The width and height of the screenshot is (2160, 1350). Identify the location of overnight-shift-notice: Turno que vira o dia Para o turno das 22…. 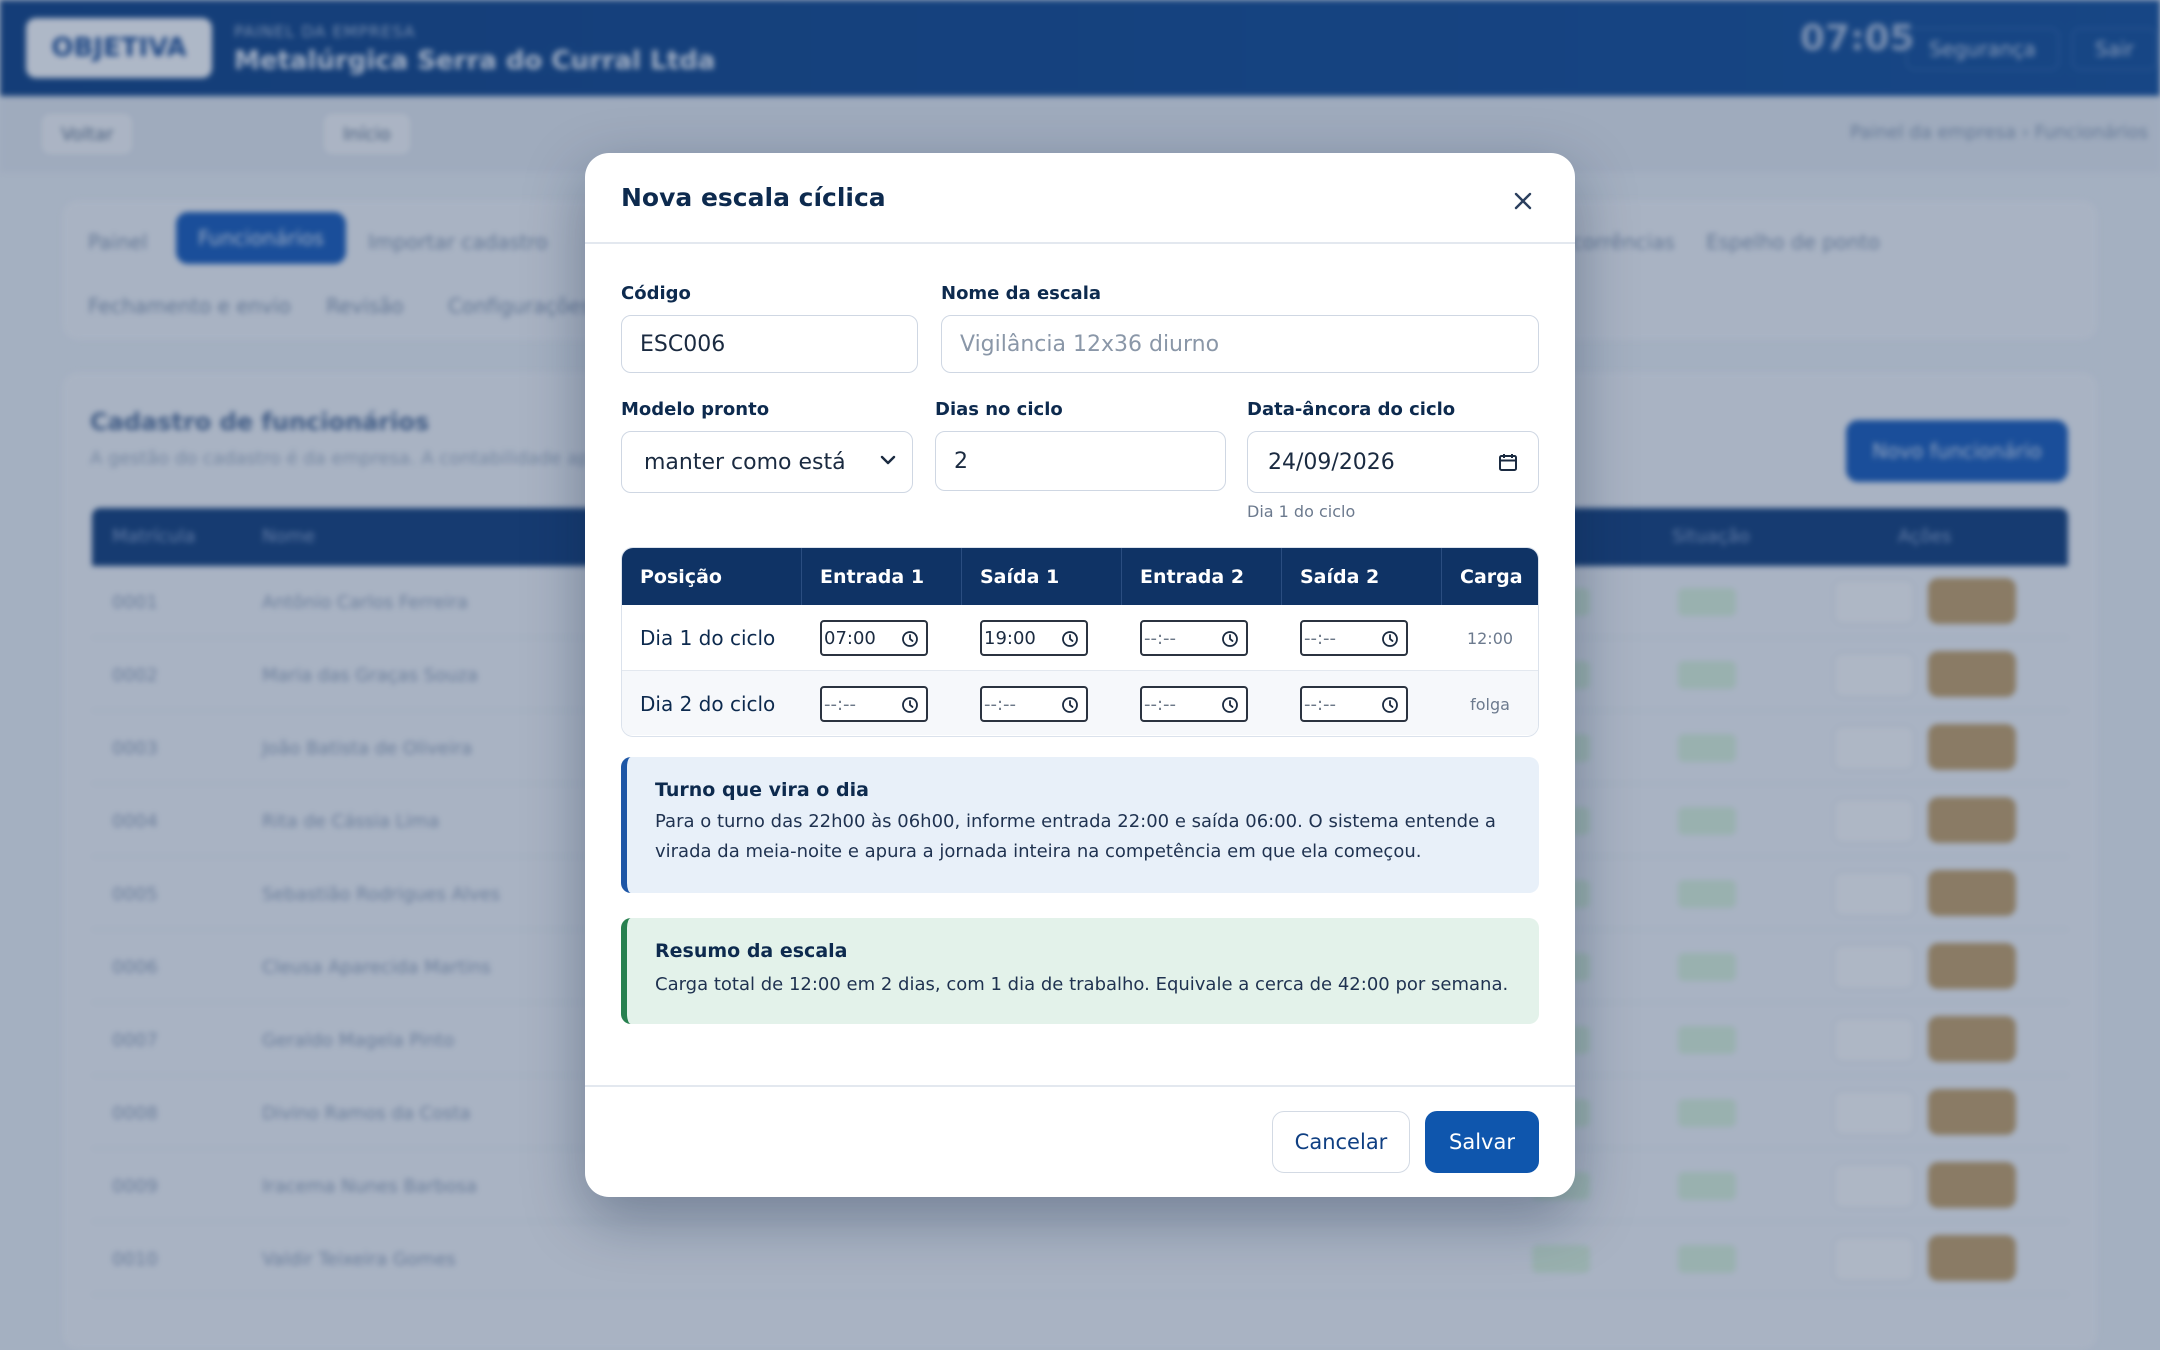
(1080, 825).